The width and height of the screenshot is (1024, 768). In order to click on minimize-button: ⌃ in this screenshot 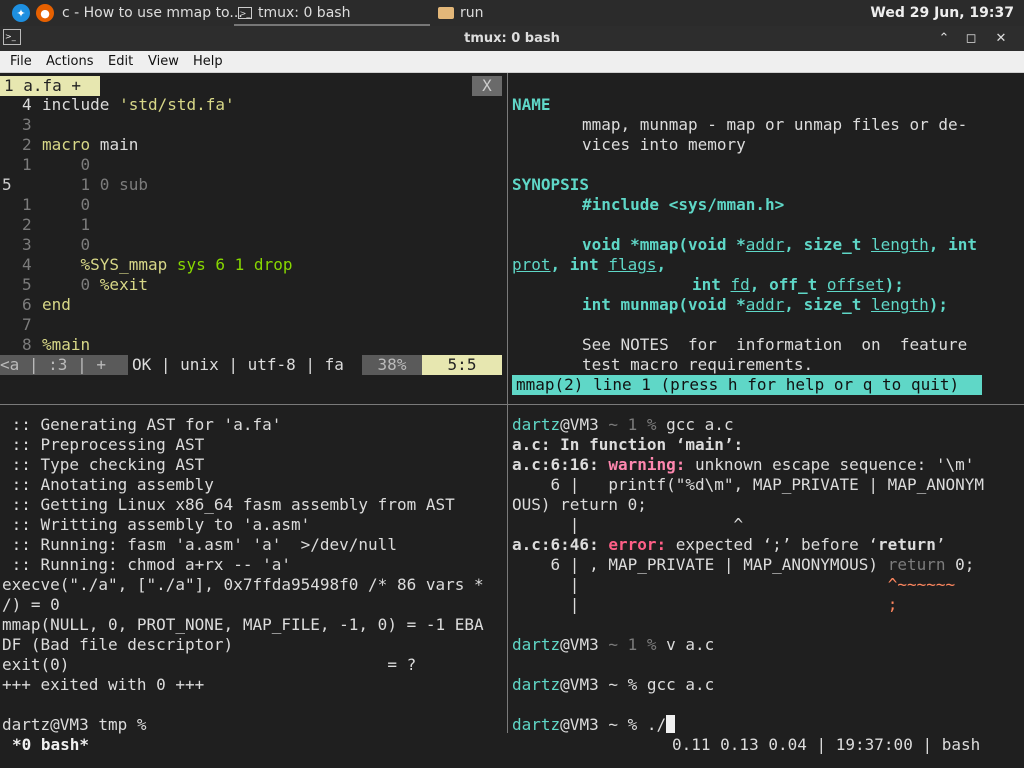, I will do `click(944, 38)`.